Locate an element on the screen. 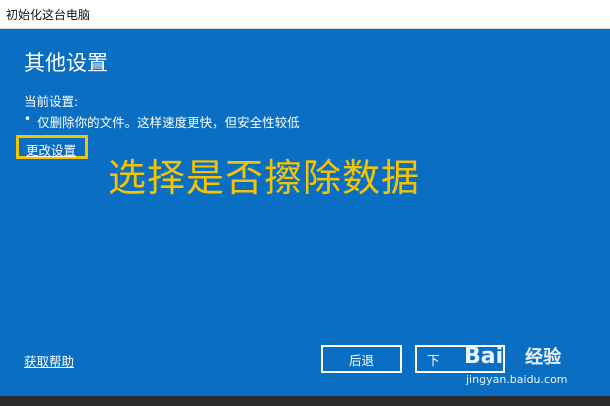 Image resolution: width=610 pixels, height=406 pixels. paw-icon: 🐾 is located at coordinates (514, 357).